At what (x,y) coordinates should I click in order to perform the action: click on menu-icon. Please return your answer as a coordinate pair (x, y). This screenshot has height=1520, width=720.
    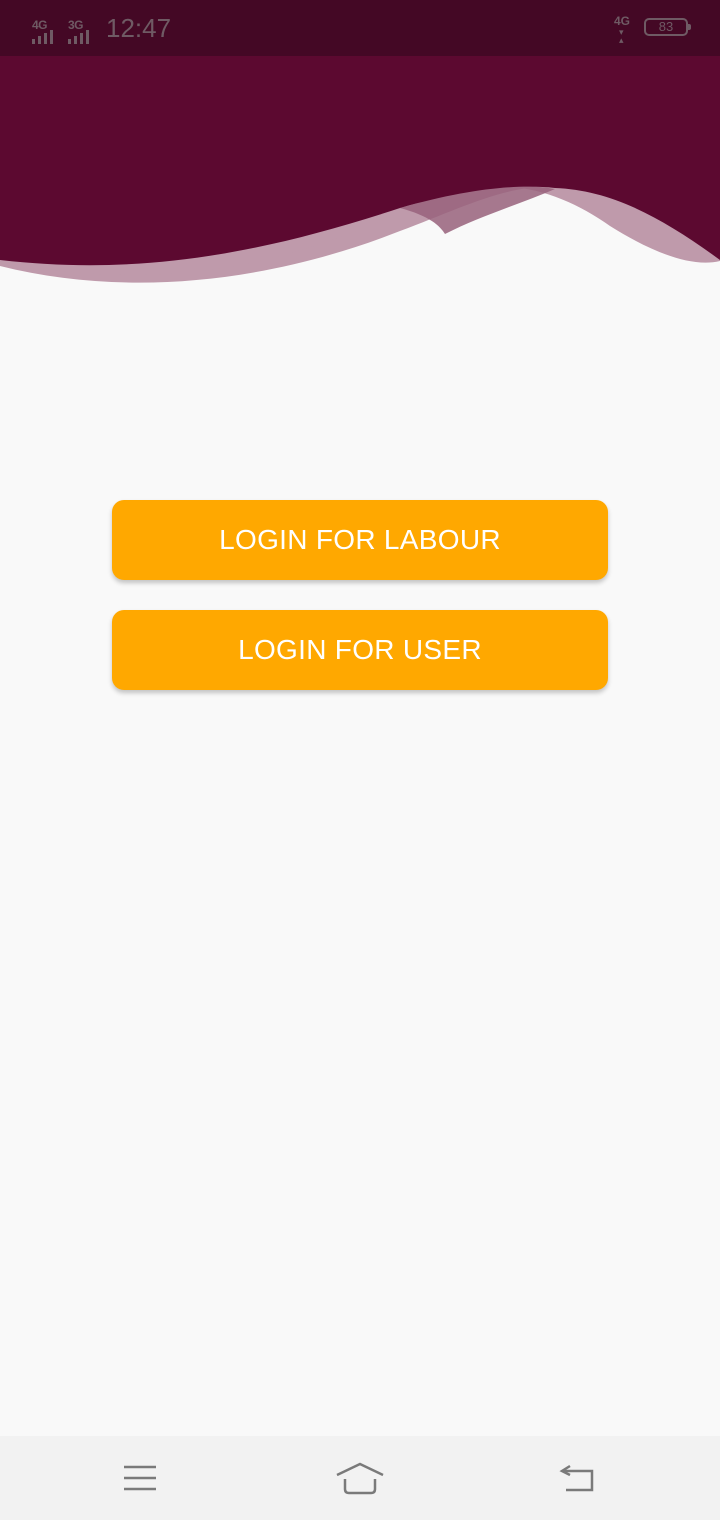
    Looking at the image, I should click on (140, 1478).